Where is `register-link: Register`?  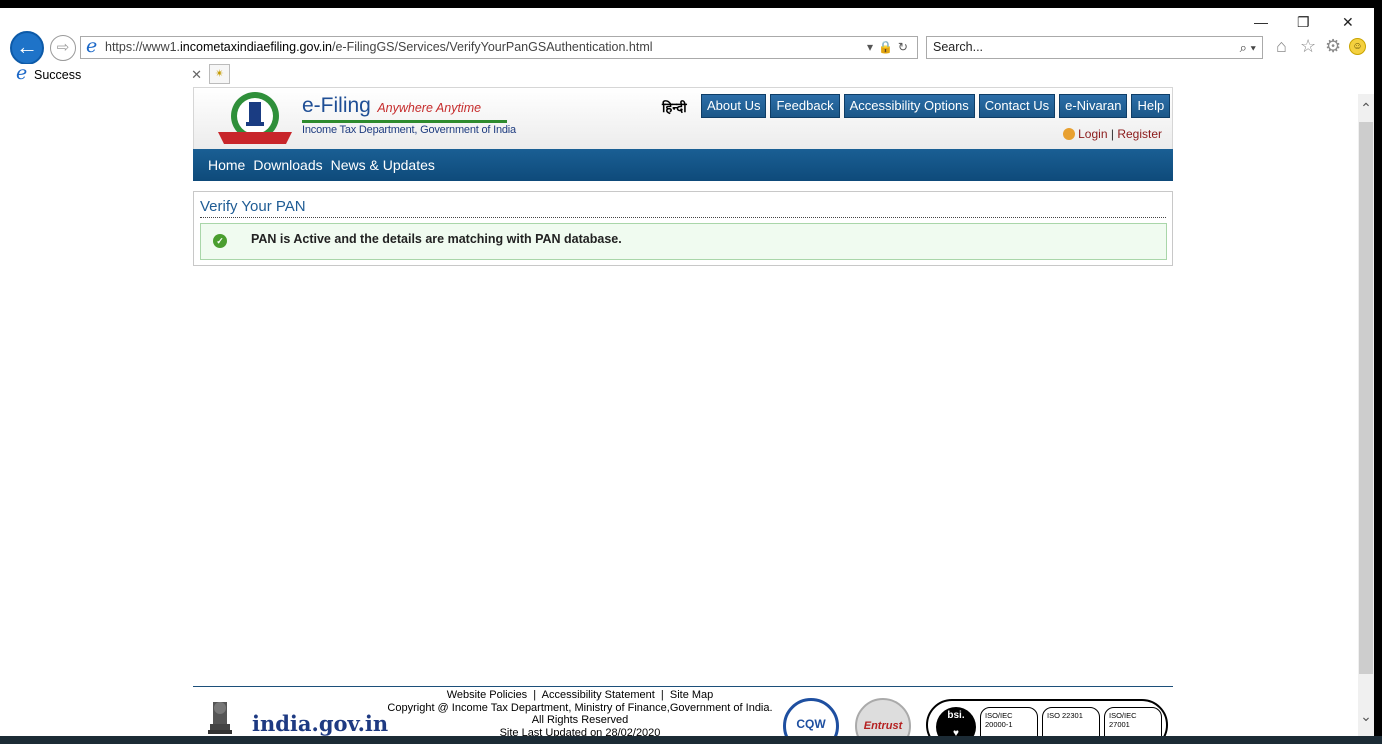 register-link: Register is located at coordinates (1139, 134).